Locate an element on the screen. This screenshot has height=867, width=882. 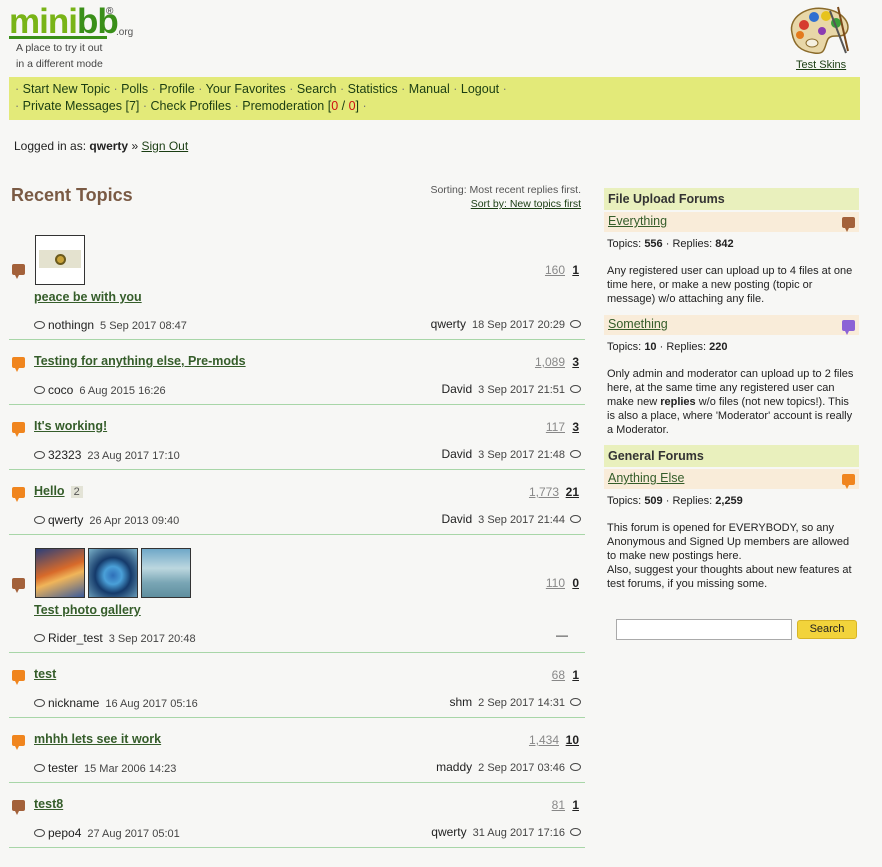
topic-title-link: Testing for anything else, Pre-mods is located at coordinates (140, 361).